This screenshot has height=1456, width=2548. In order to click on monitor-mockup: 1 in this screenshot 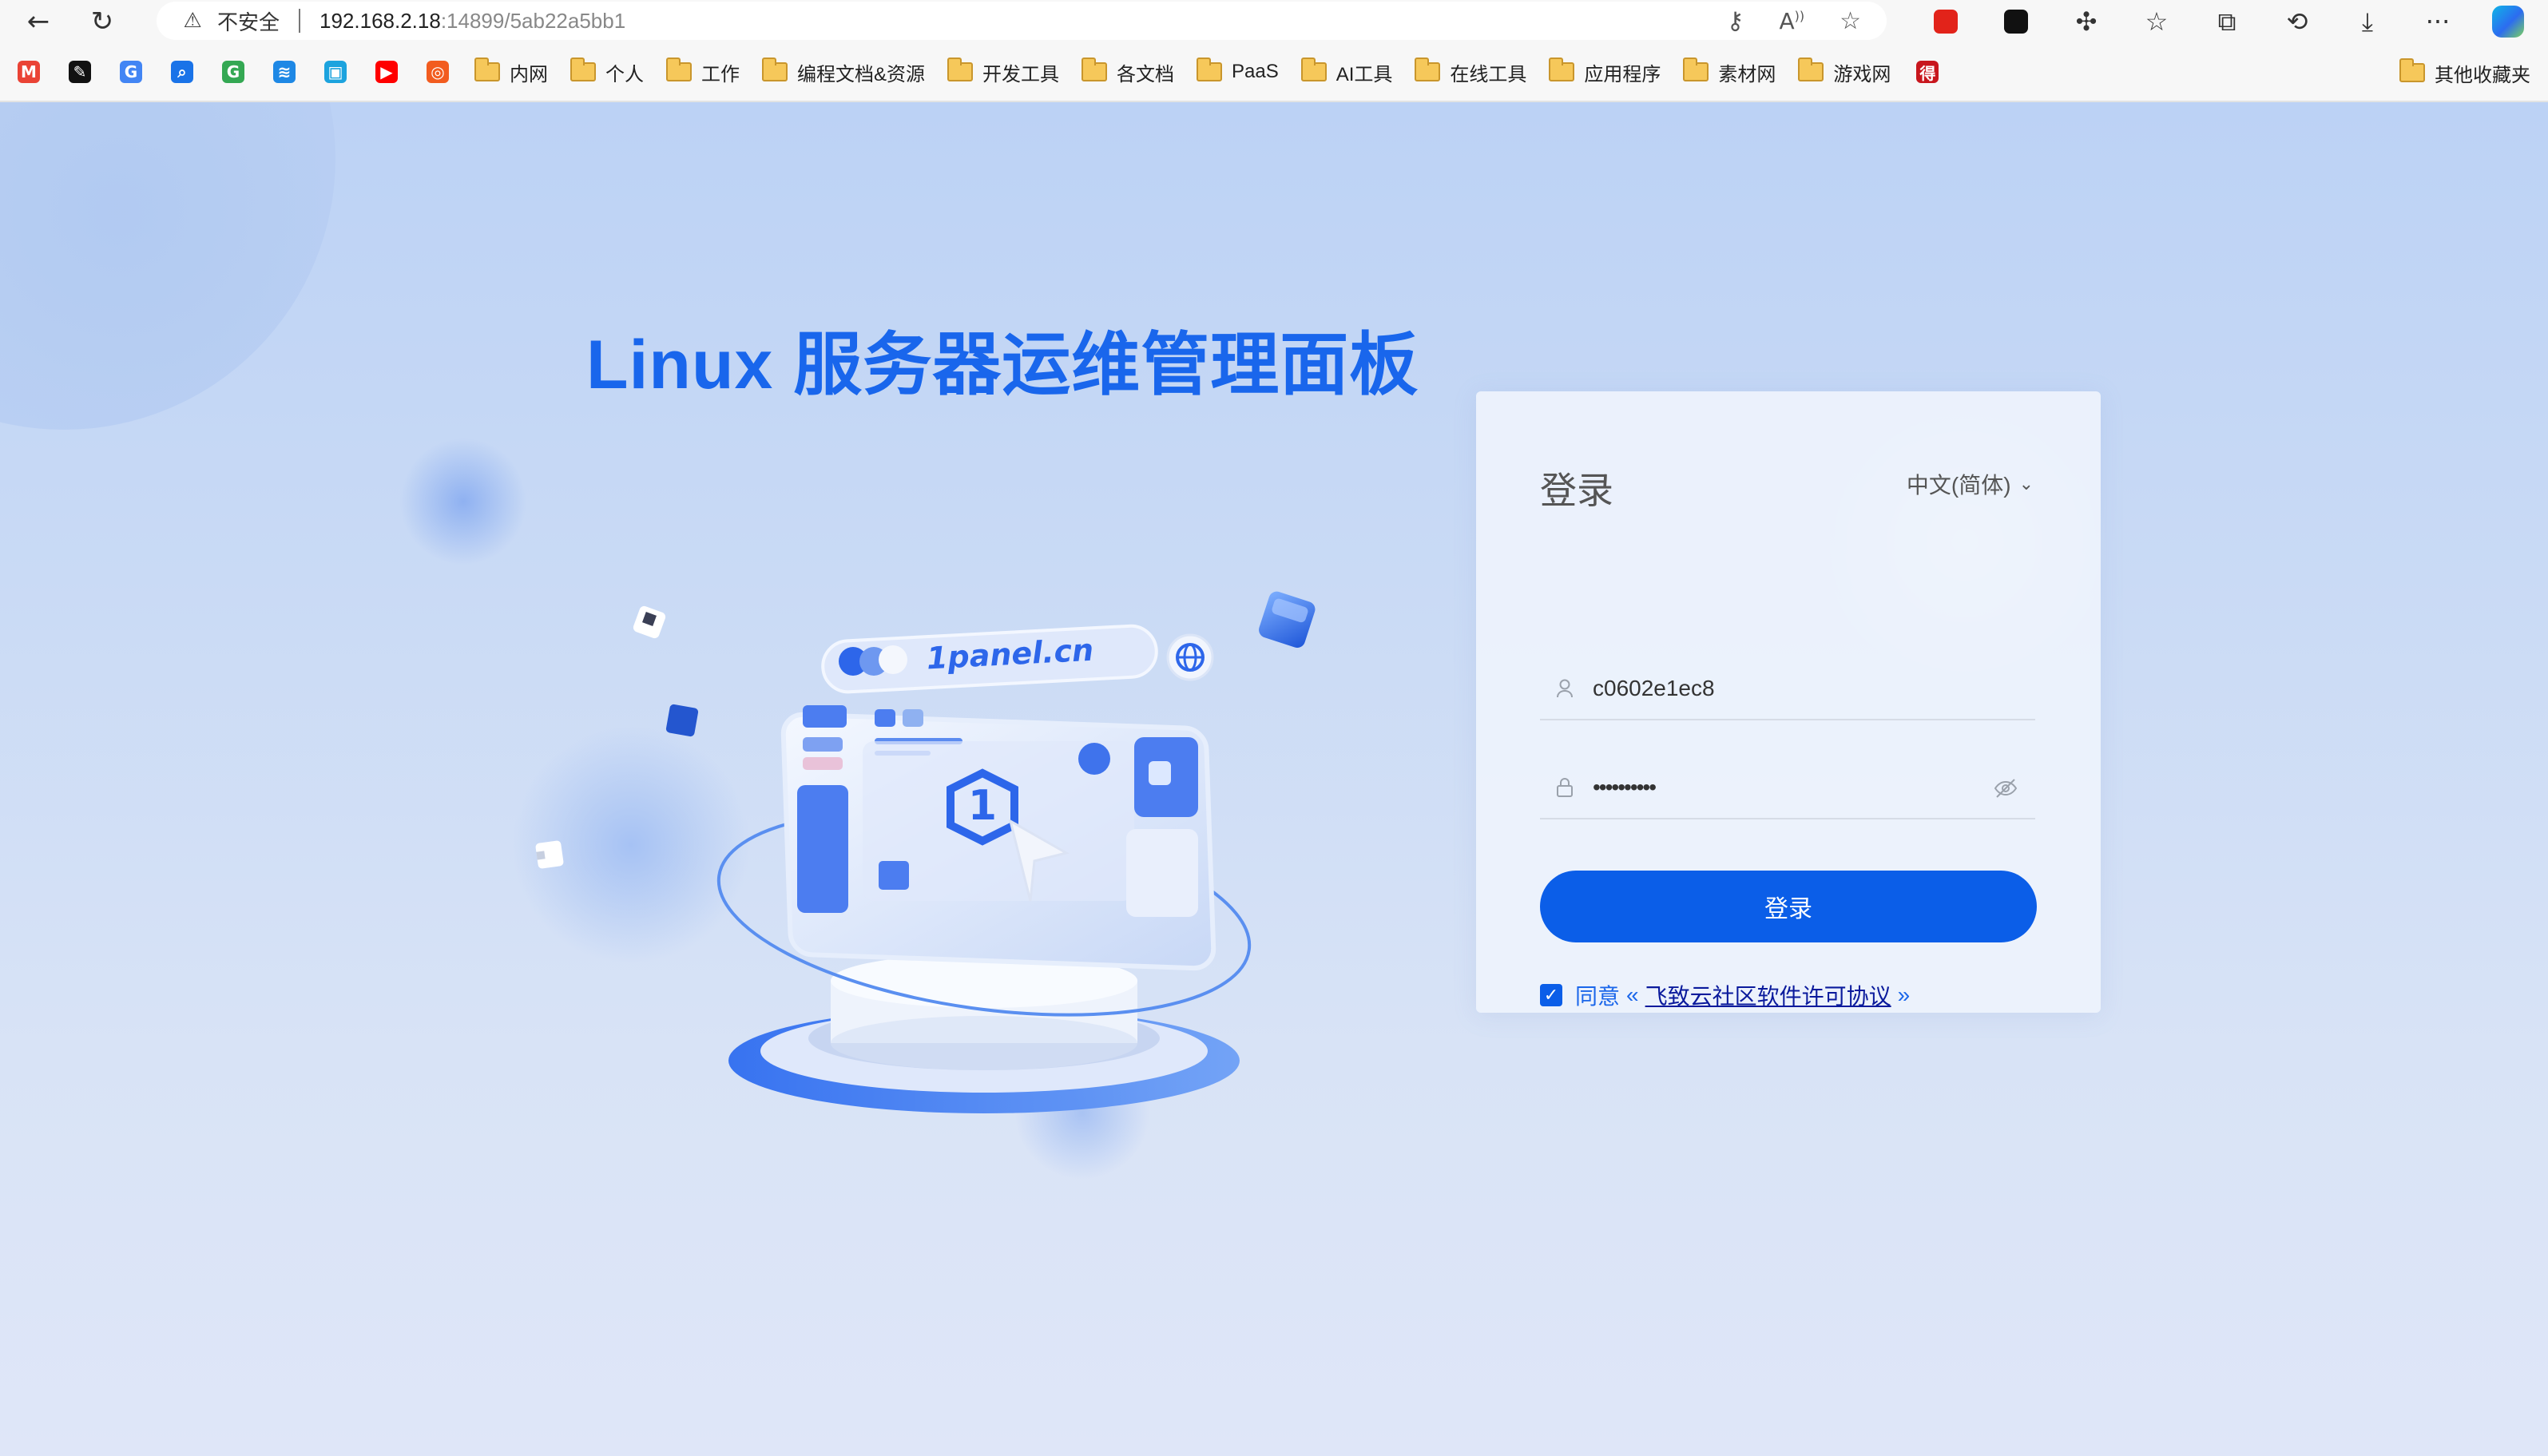, I will do `click(998, 838)`.